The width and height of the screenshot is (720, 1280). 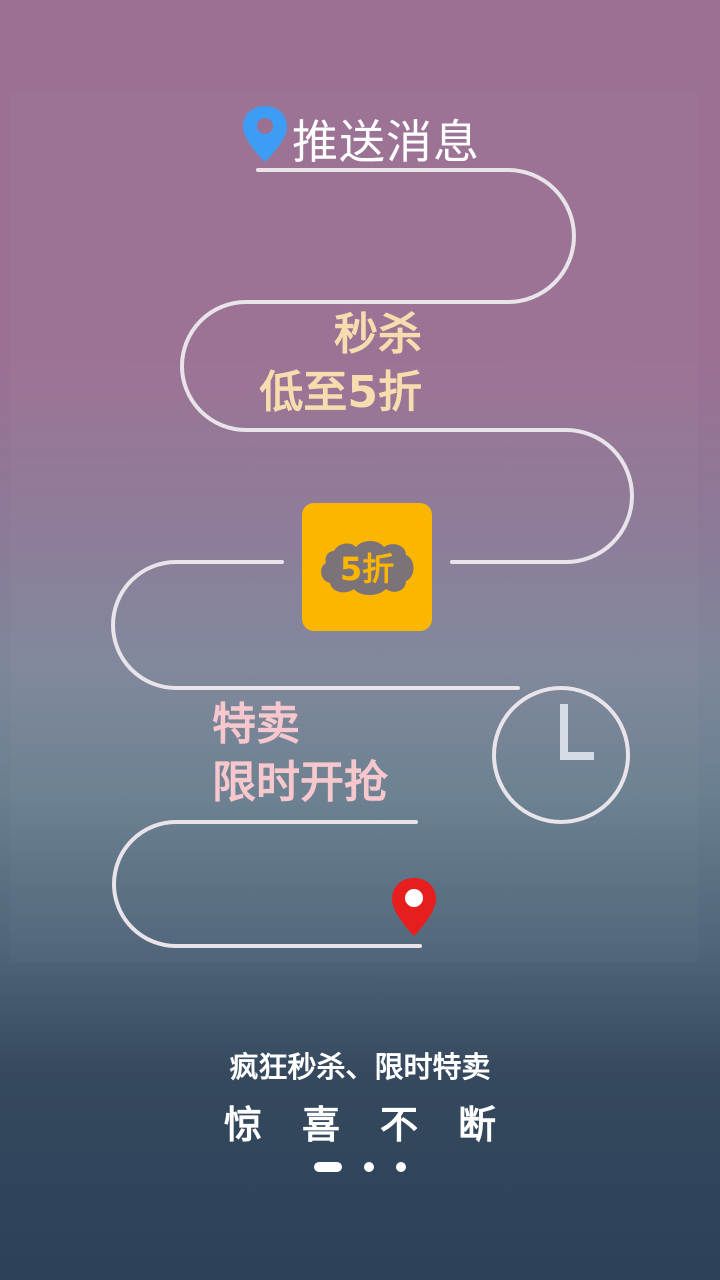 What do you see at coordinates (379, 1125) in the screenshot?
I see `tagline-text: 惊喜不断` at bounding box center [379, 1125].